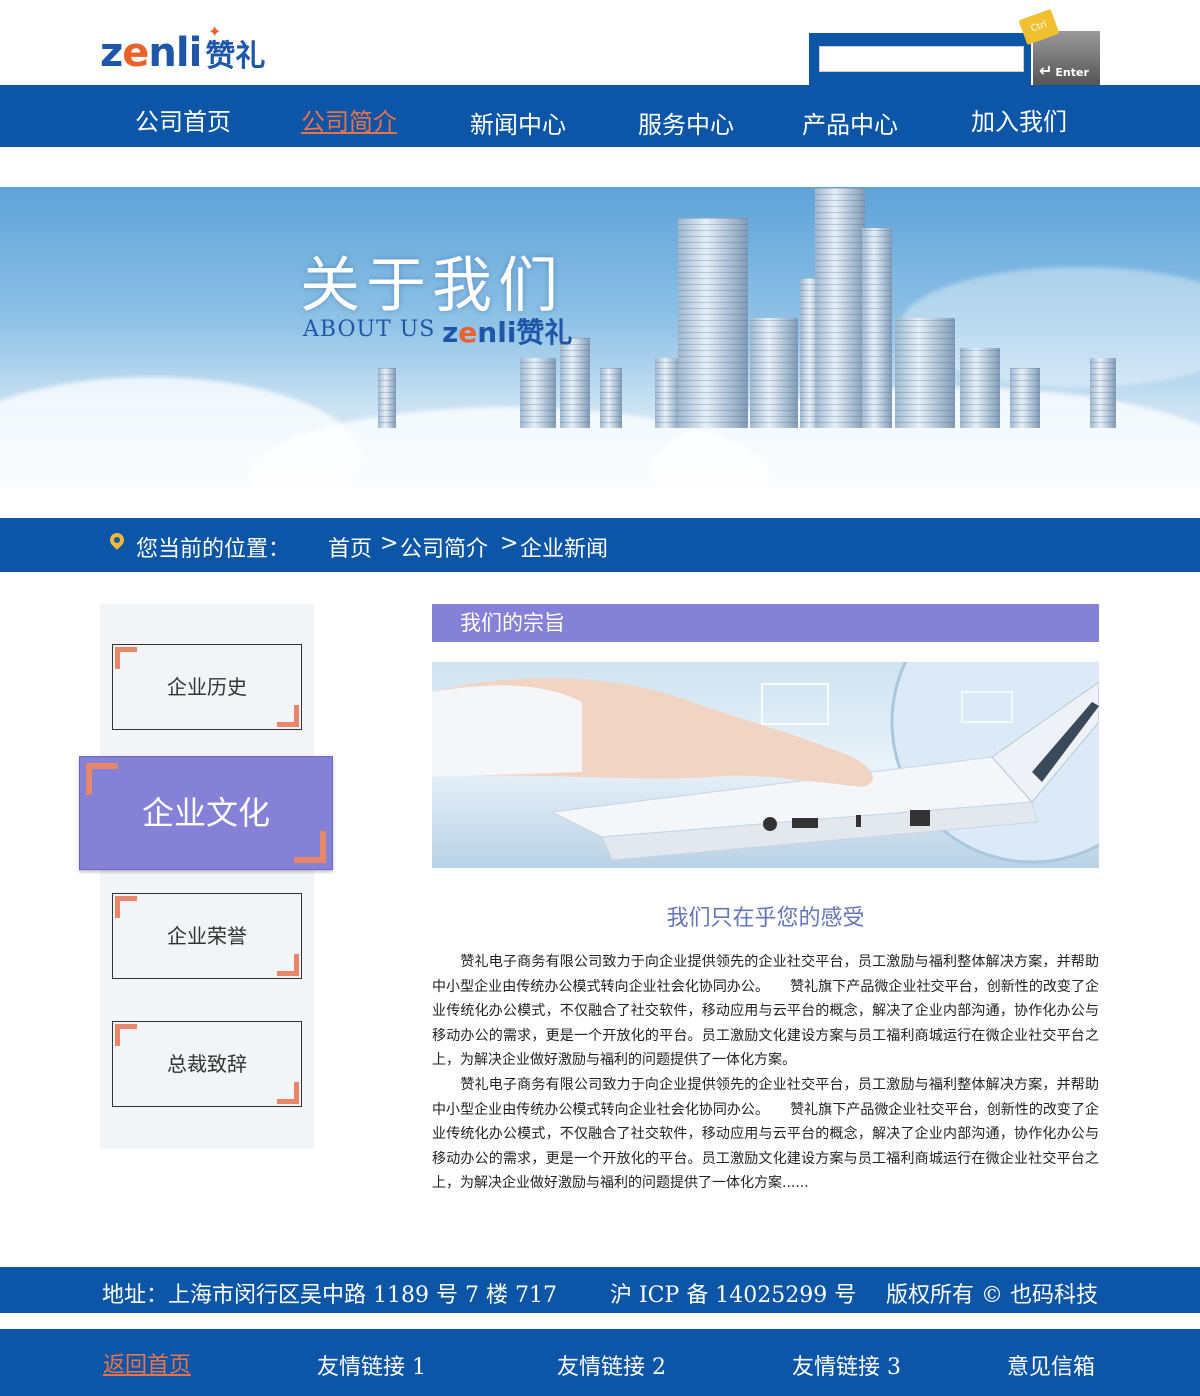  What do you see at coordinates (214, 31) in the screenshot?
I see `star-icon: ✦` at bounding box center [214, 31].